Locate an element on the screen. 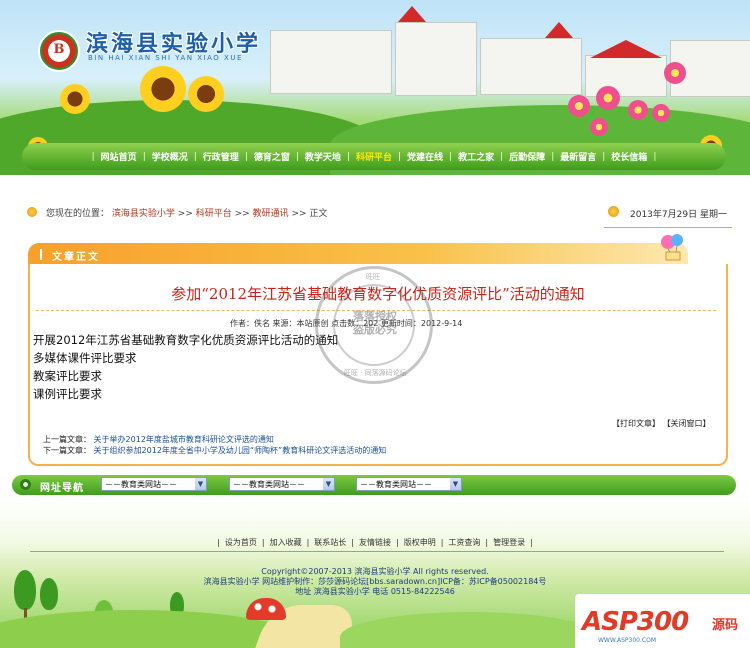  footer-link-contact: 联系站长 is located at coordinates (330, 542).